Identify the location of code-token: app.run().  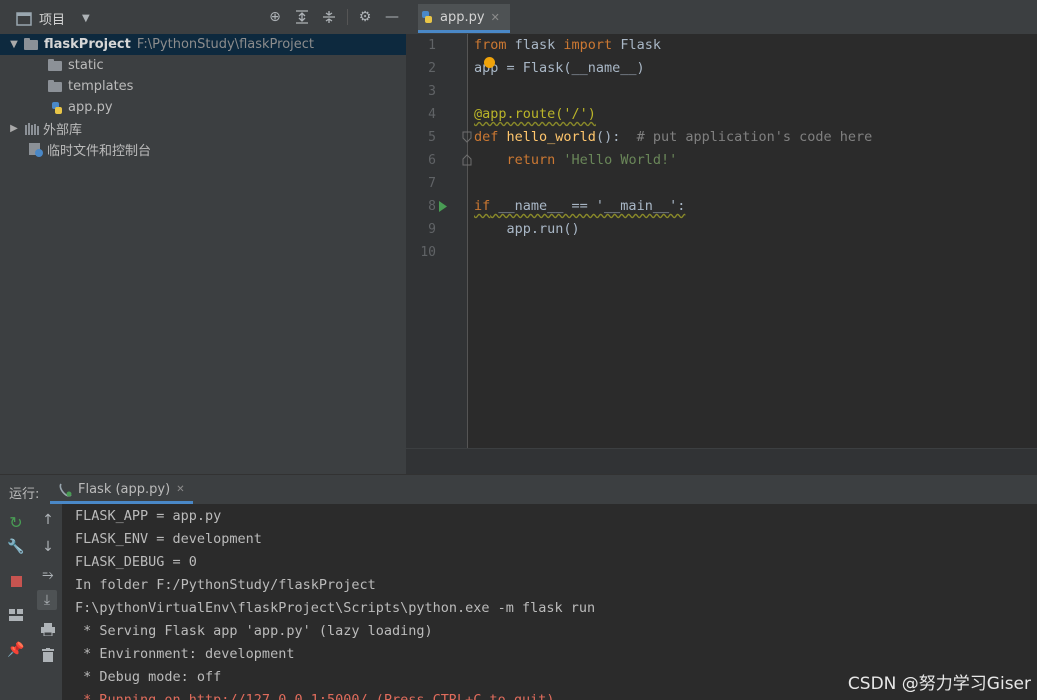
(527, 229).